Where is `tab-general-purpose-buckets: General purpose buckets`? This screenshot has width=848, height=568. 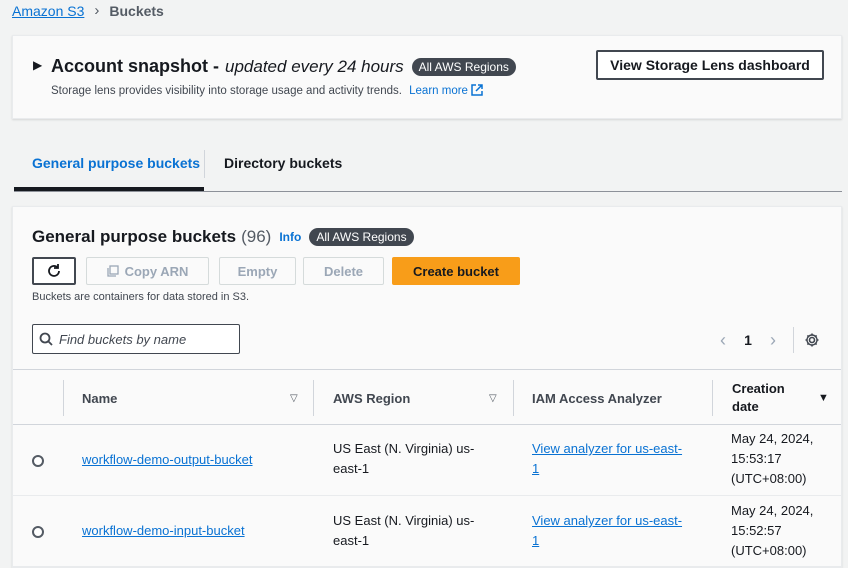 tab-general-purpose-buckets: General purpose buckets is located at coordinates (116, 163).